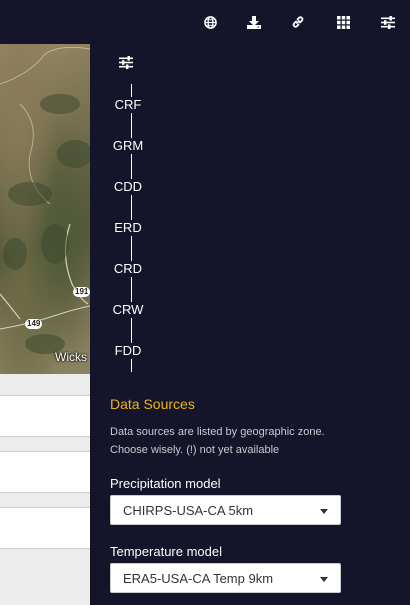 The height and width of the screenshot is (605, 410). Describe the element at coordinates (128, 269) in the screenshot. I see `index-item-crd: CRD` at that location.